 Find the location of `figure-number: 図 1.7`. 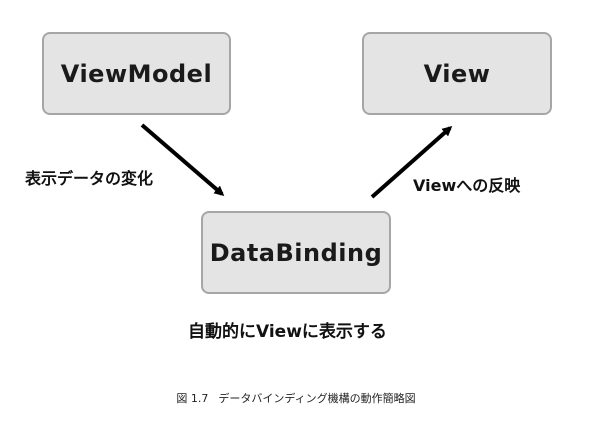

figure-number: 図 1.7 is located at coordinates (192, 398).